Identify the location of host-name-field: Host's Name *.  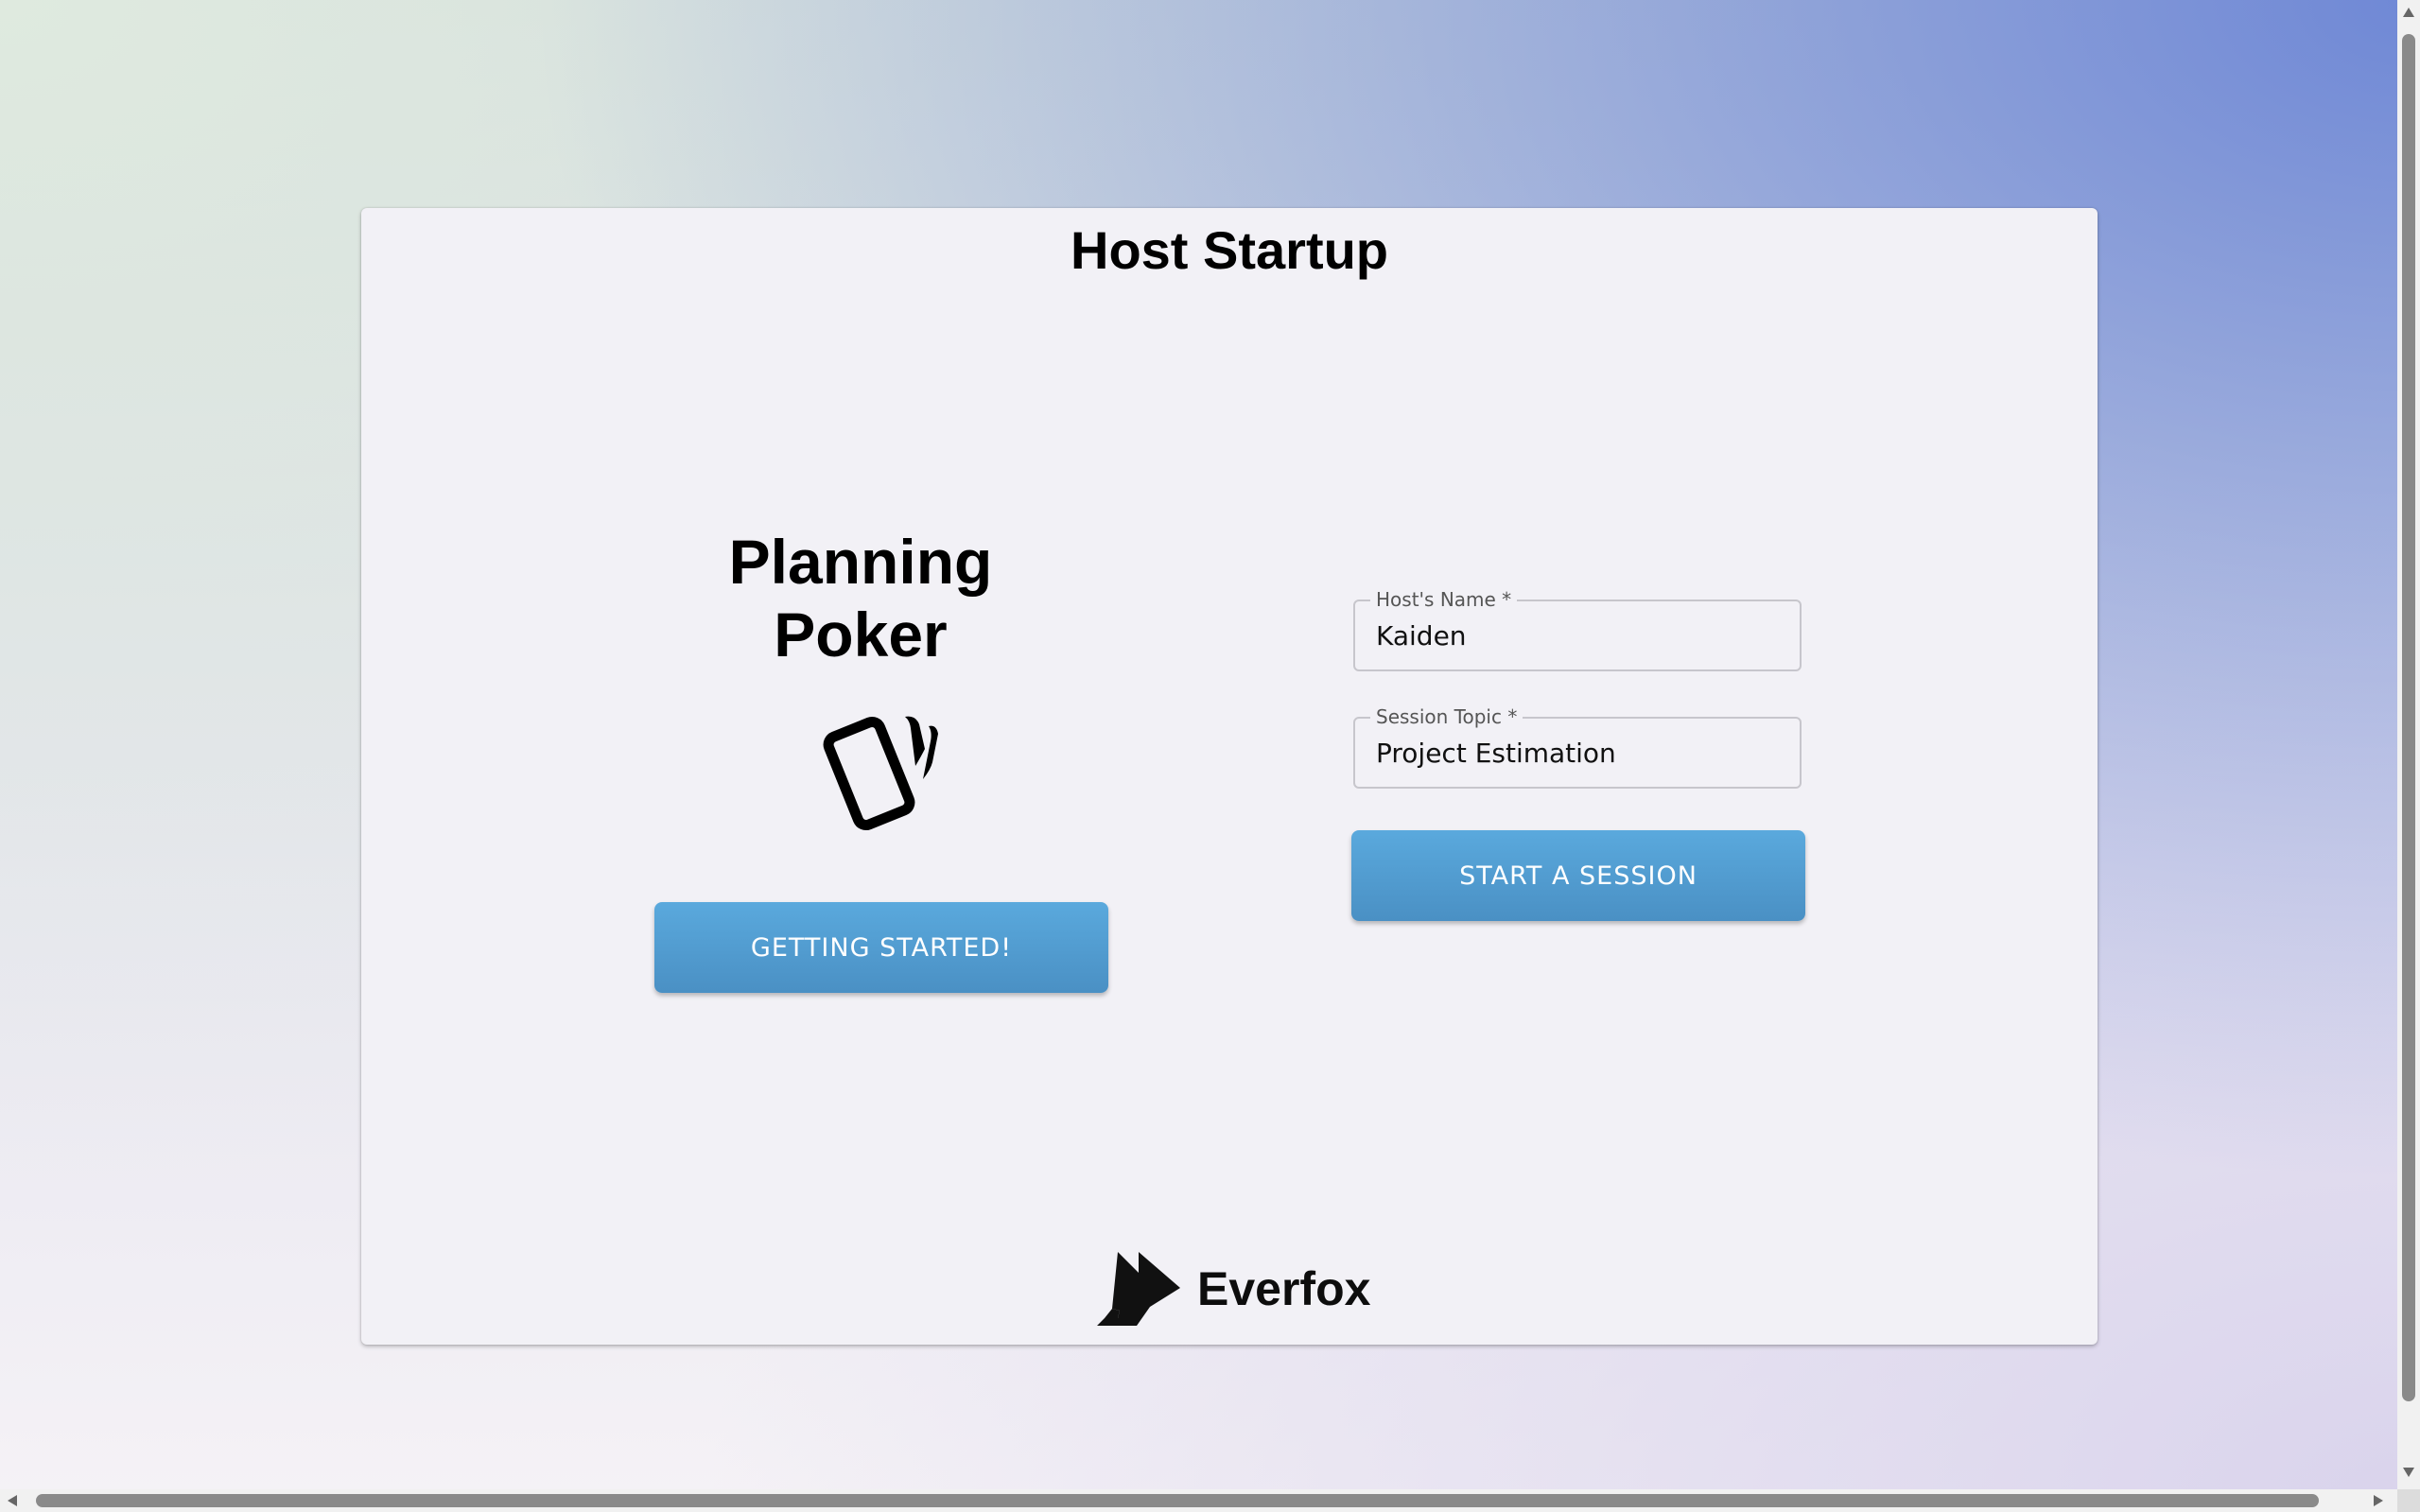
(1578, 629).